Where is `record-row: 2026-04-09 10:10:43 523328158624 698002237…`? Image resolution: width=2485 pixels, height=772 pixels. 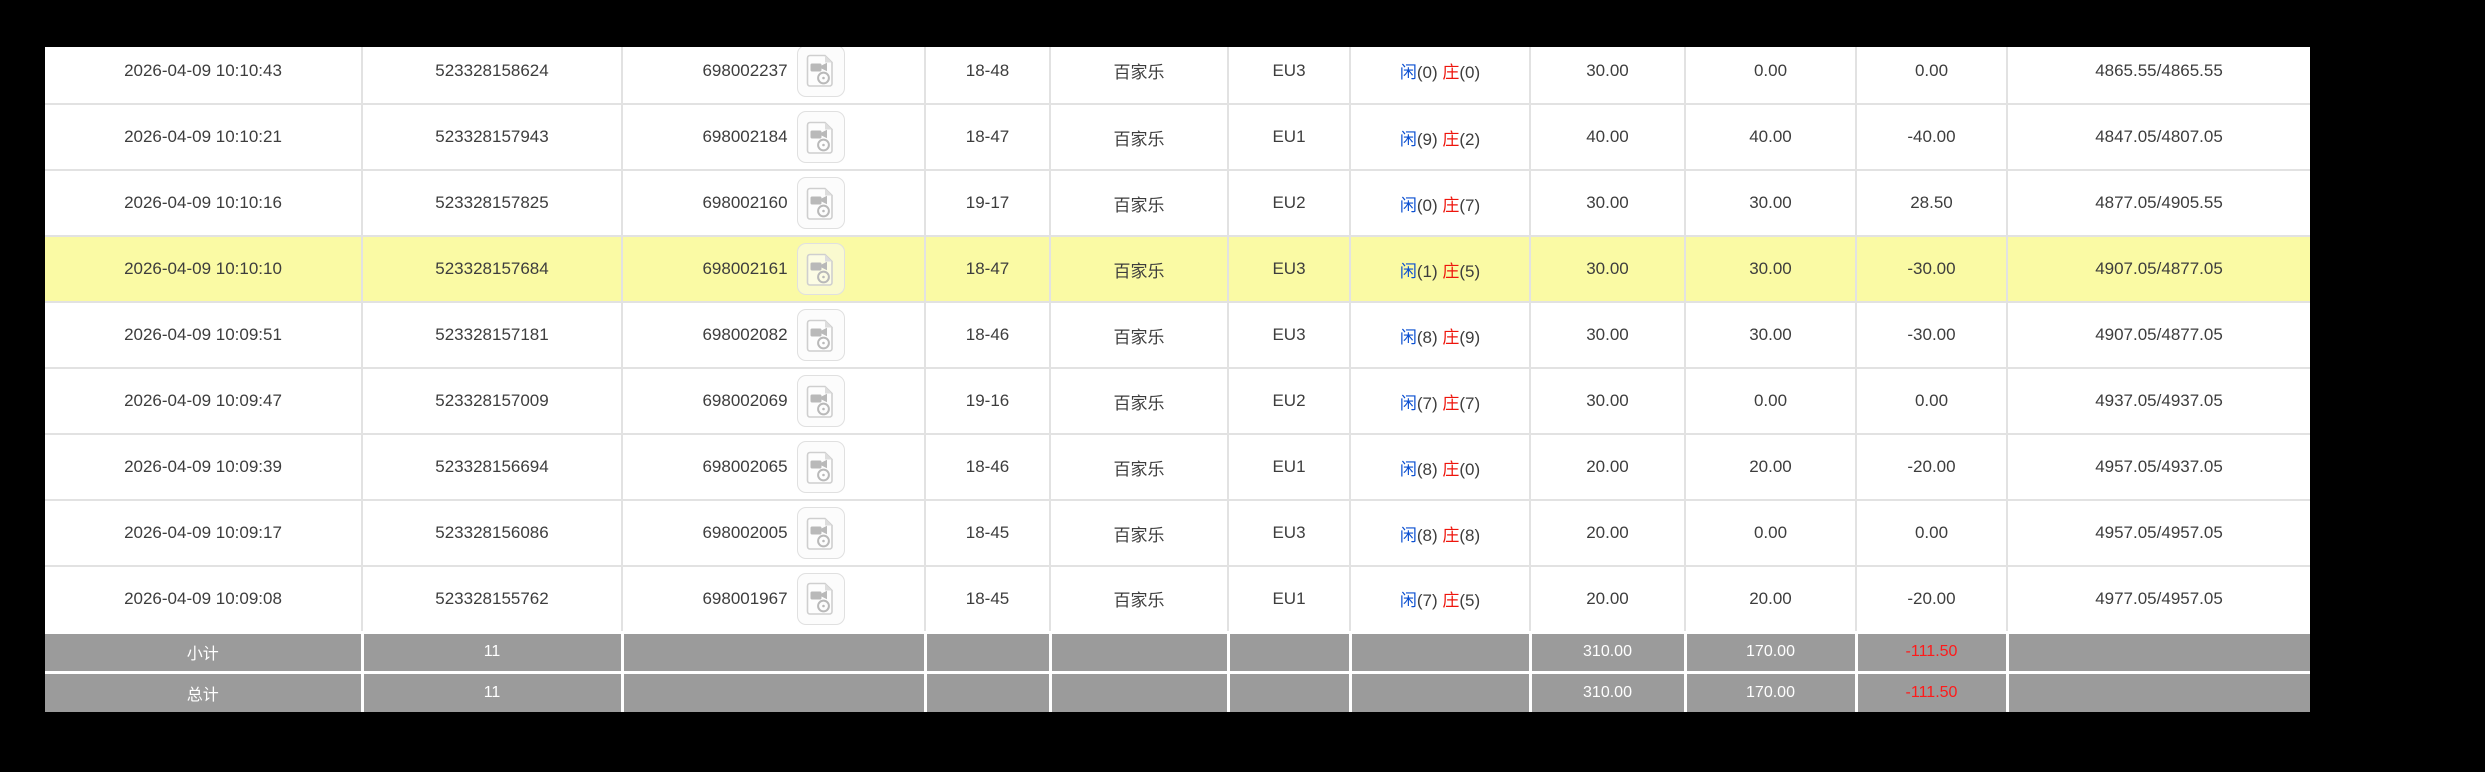 record-row: 2026-04-09 10:10:43 523328158624 698002237… is located at coordinates (1178, 76).